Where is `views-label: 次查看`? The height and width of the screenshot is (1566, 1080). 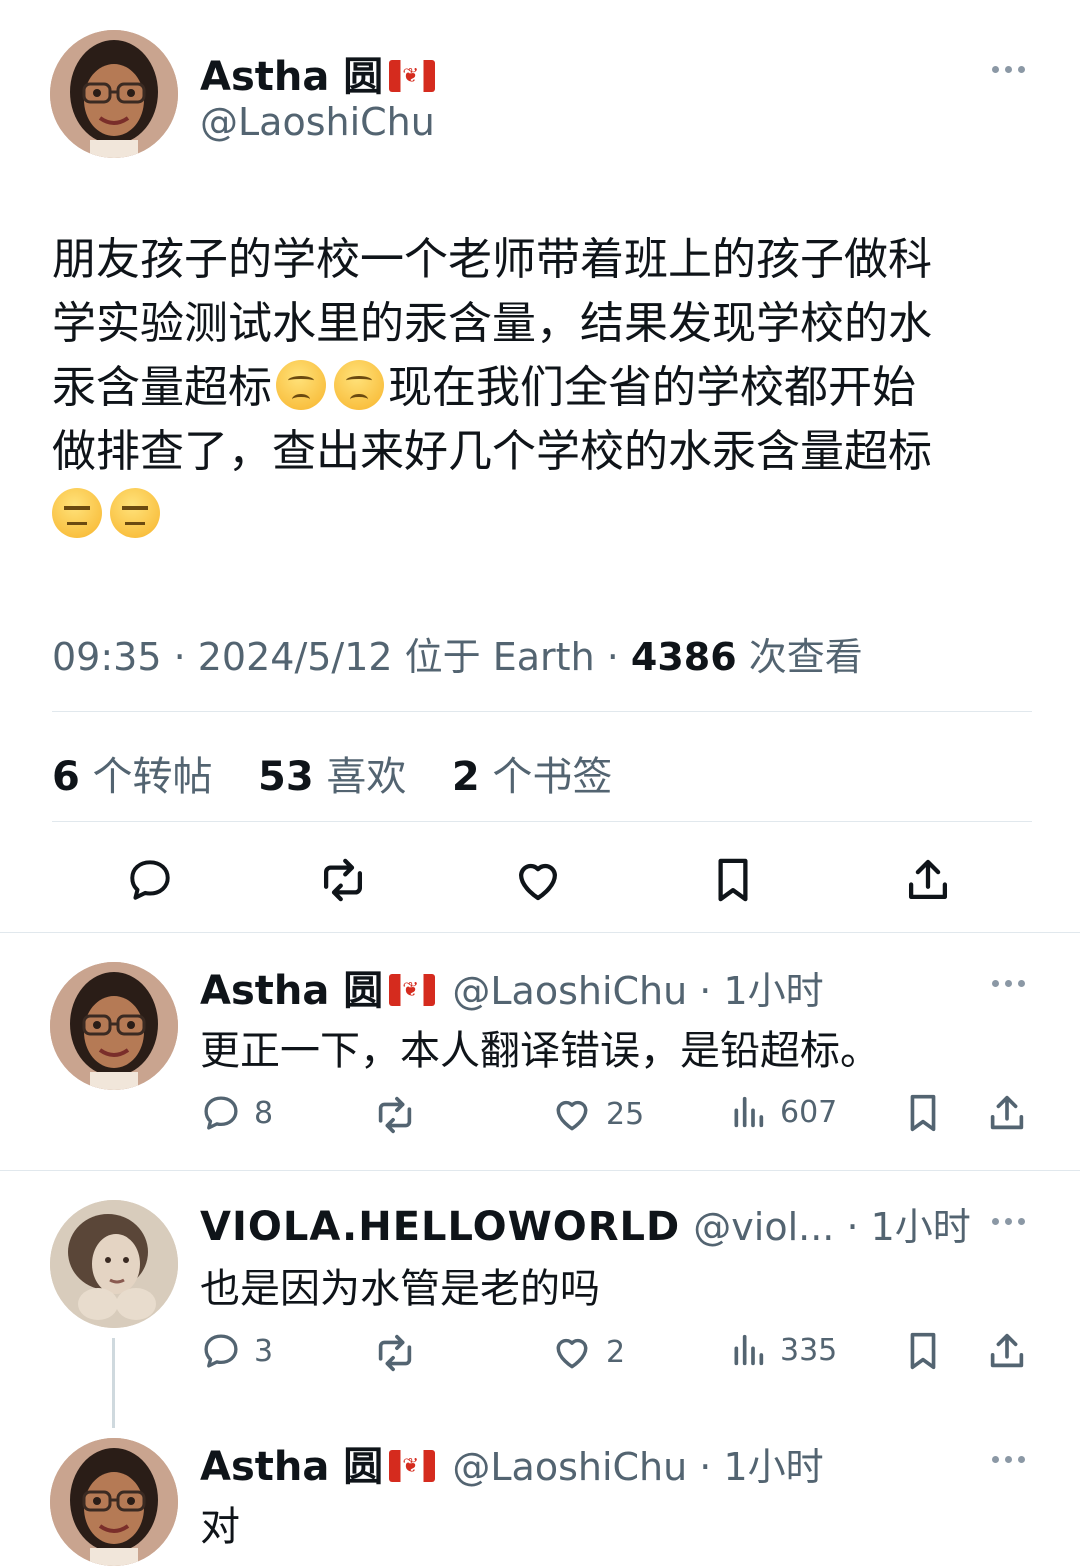
views-label: 次查看 is located at coordinates (799, 657).